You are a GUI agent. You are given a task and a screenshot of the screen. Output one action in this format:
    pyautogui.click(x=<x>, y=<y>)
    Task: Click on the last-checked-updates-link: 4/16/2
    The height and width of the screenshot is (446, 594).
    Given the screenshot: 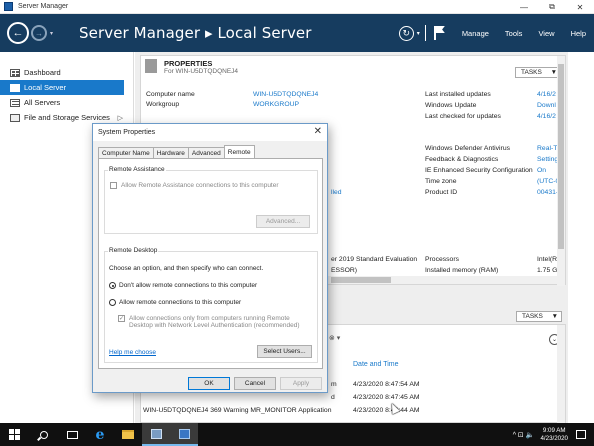 What is the action you would take?
    pyautogui.click(x=546, y=116)
    